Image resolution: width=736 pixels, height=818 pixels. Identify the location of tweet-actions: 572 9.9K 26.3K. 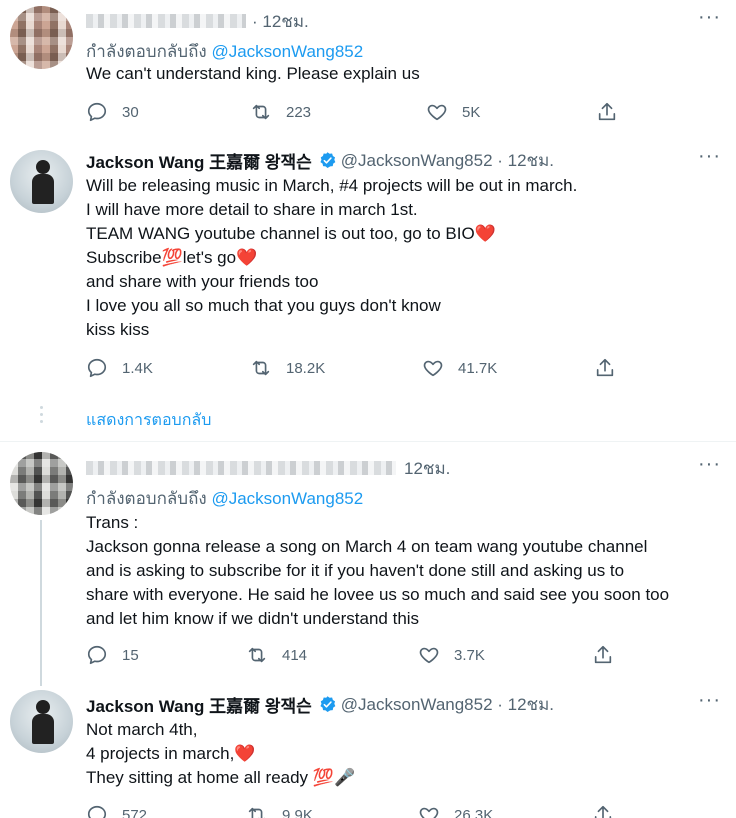
(356, 810).